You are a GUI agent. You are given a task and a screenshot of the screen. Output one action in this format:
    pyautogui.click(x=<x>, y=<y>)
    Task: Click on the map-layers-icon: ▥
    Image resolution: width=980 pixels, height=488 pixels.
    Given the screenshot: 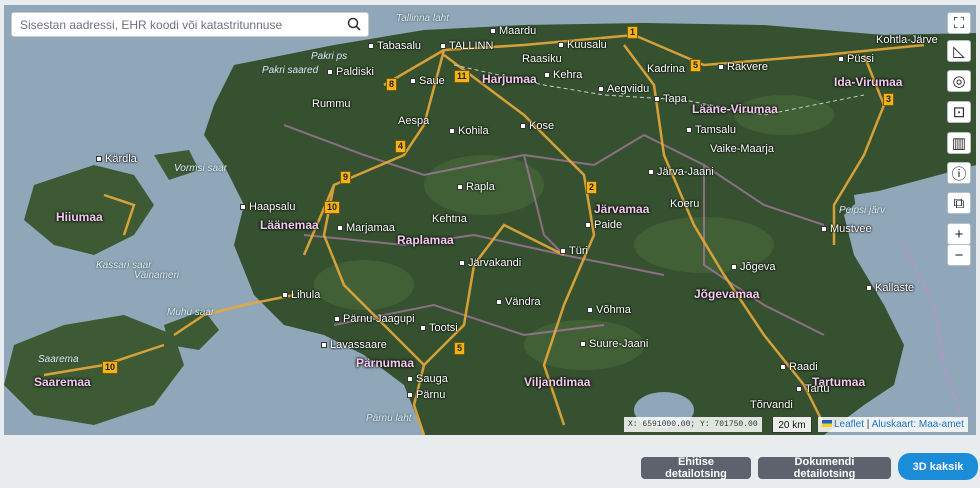 What is the action you would take?
    pyautogui.click(x=959, y=143)
    